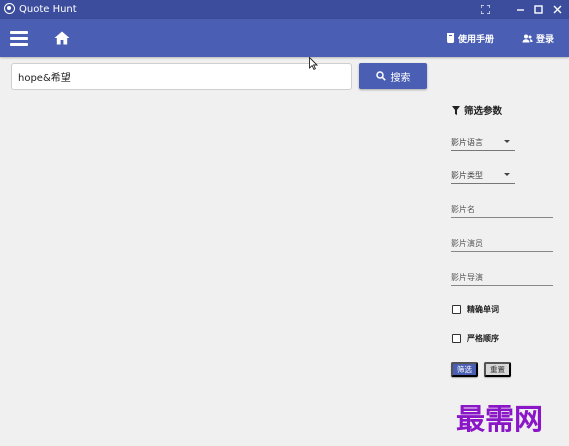 The width and height of the screenshot is (569, 446). What do you see at coordinates (538, 9) in the screenshot?
I see `maximize-icon` at bounding box center [538, 9].